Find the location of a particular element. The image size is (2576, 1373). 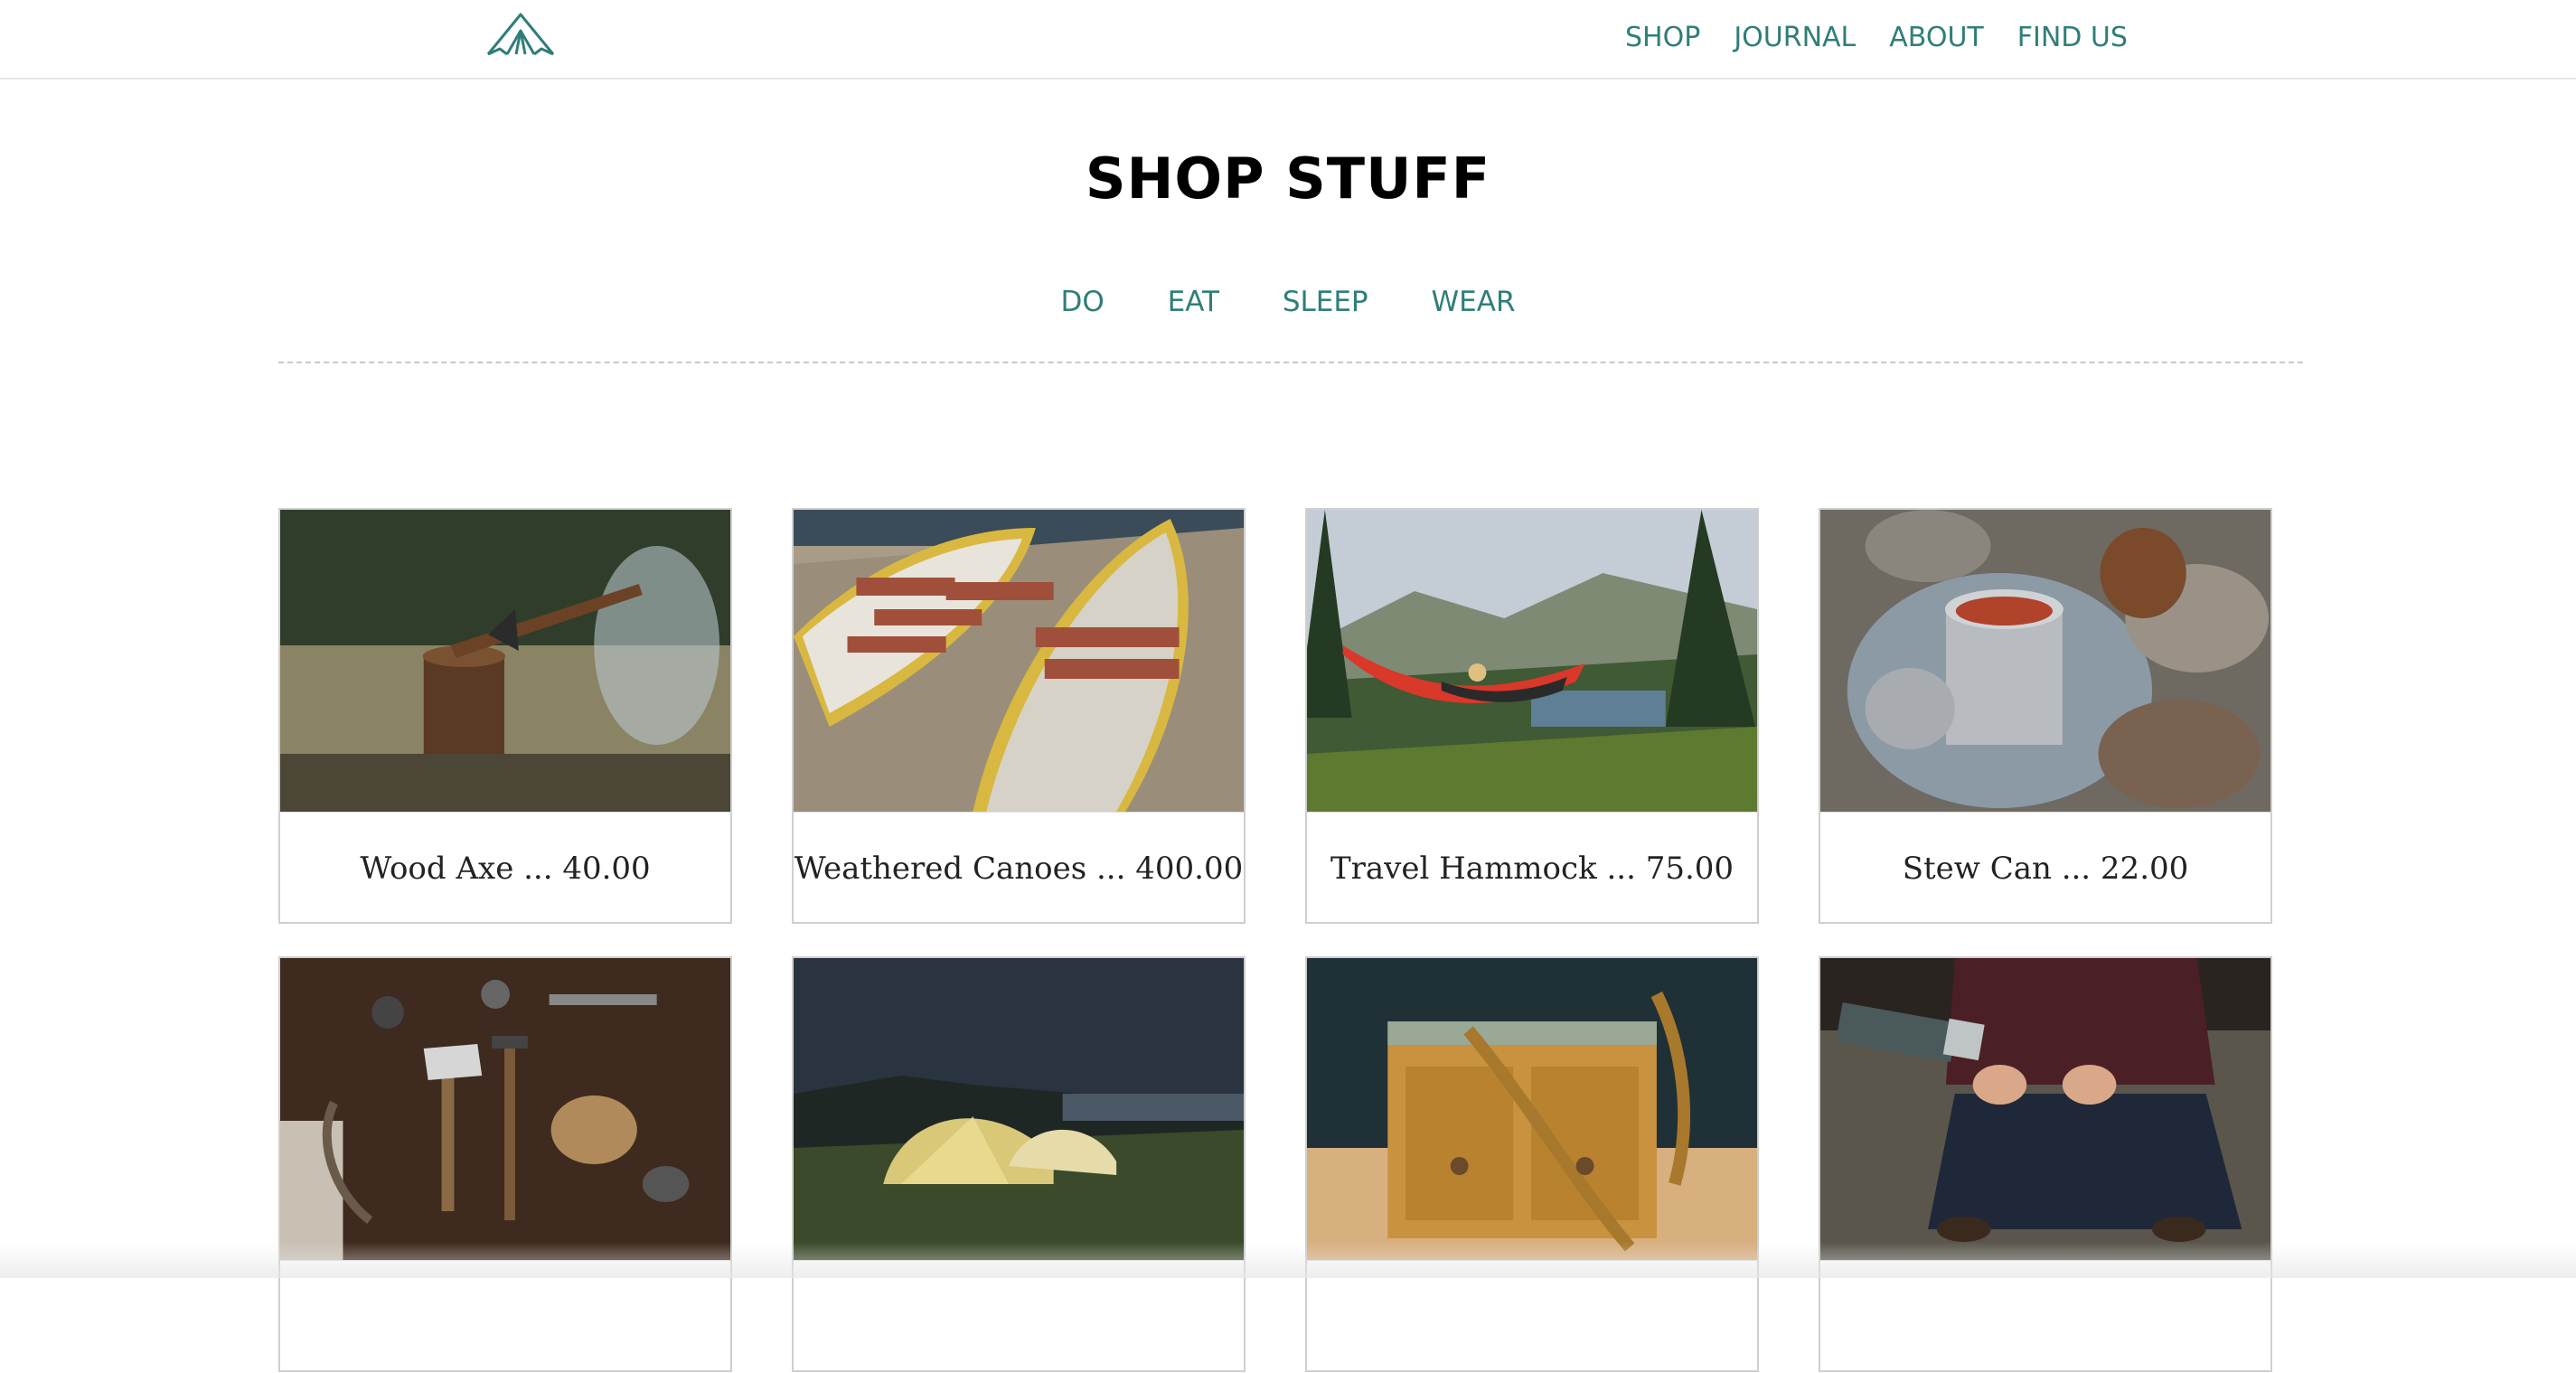

axe-in-stump-photo is located at coordinates (505, 661).